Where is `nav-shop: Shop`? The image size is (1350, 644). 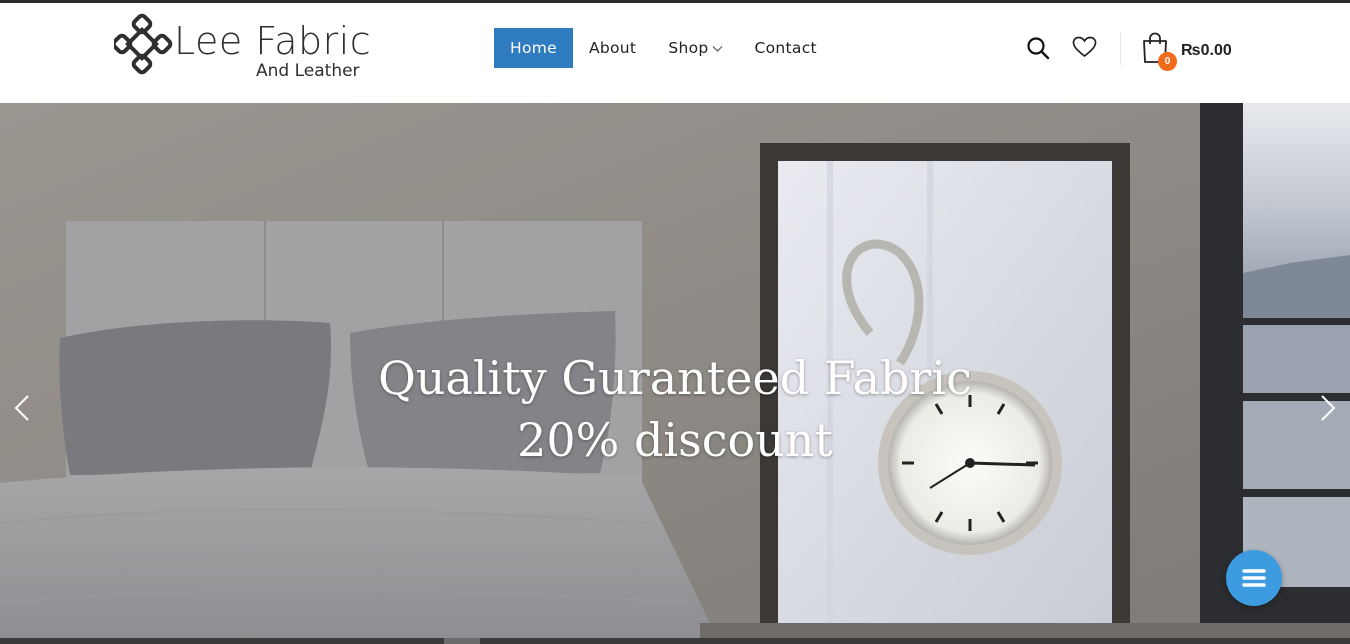
nav-shop: Shop is located at coordinates (695, 48).